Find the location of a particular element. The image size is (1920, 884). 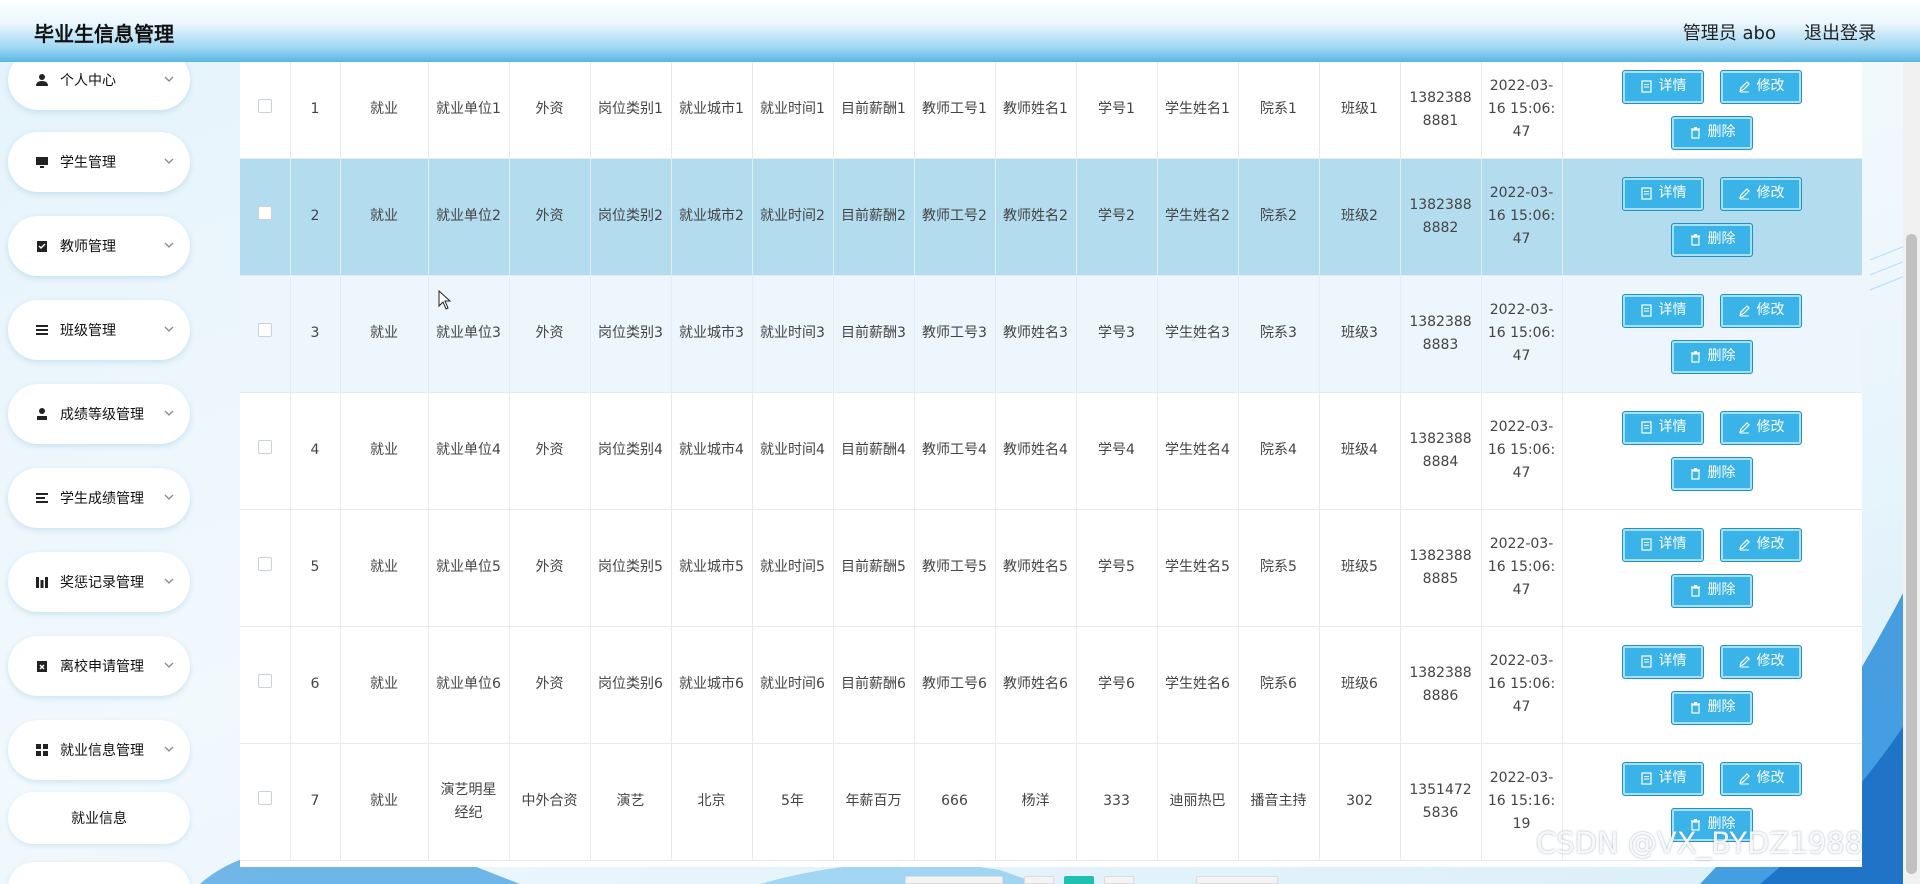

sidebar-item-personal-center: 个人中心 is located at coordinates (99, 86).